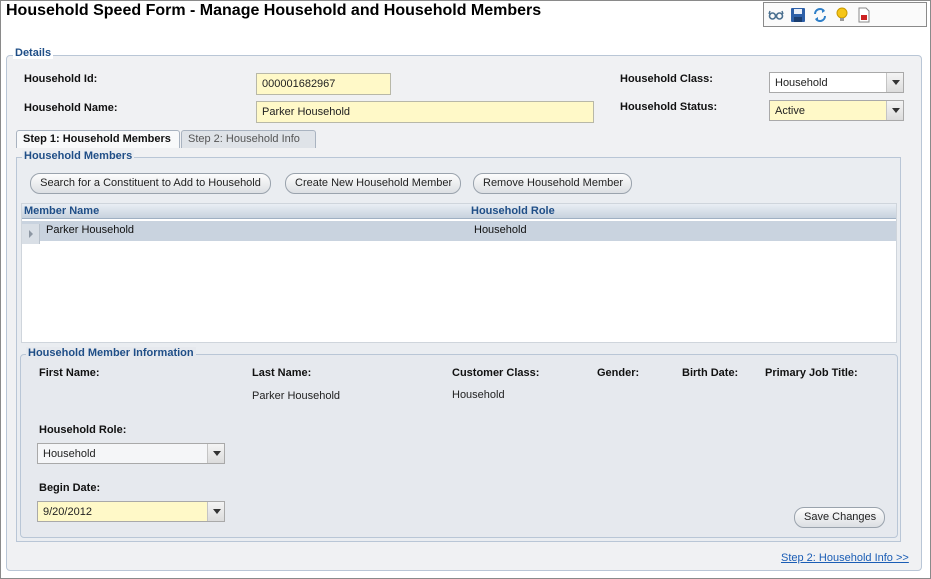  Describe the element at coordinates (836, 82) in the screenshot. I see `household-class-select: Household` at that location.